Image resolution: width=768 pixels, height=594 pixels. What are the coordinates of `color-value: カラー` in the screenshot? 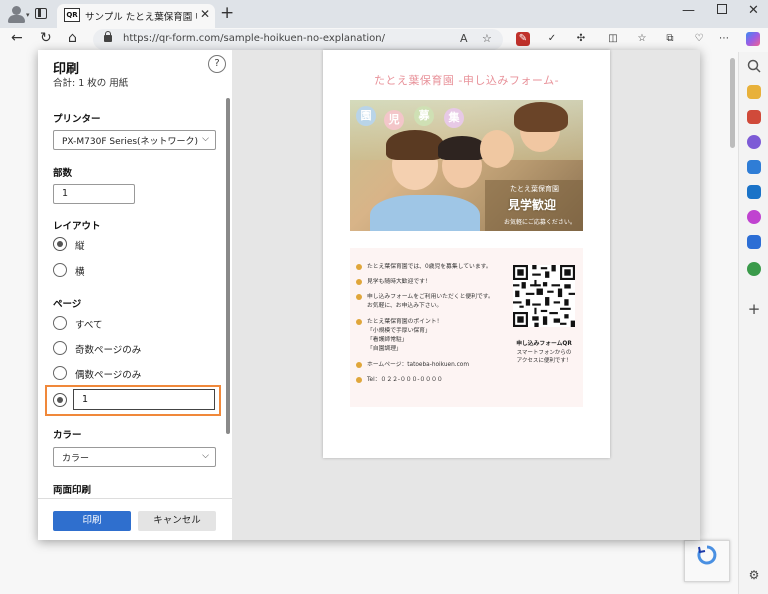 It's located at (76, 459).